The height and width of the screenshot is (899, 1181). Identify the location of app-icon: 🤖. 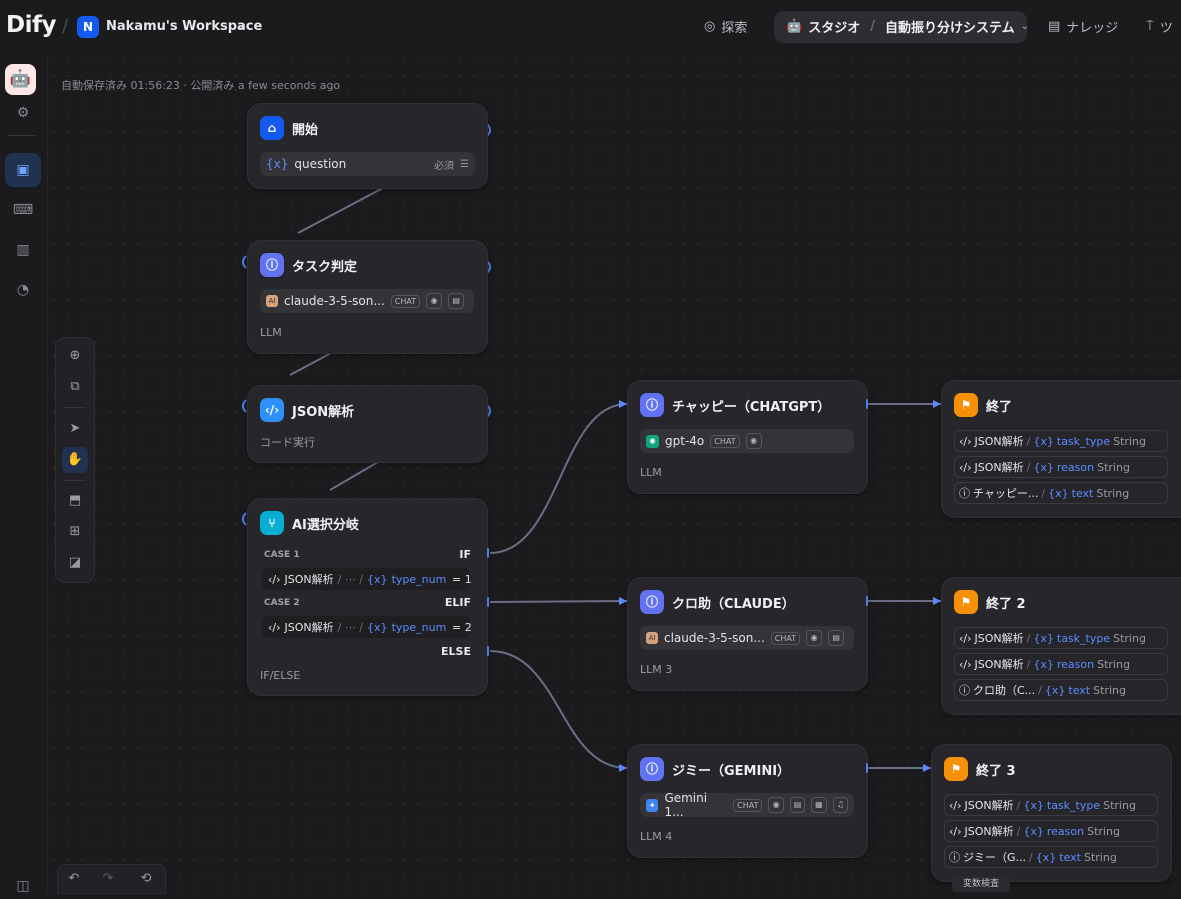
(20, 79).